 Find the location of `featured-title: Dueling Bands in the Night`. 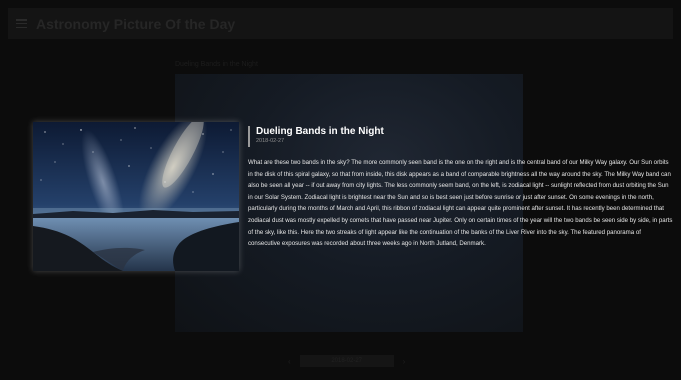

featured-title: Dueling Bands in the Night is located at coordinates (320, 131).